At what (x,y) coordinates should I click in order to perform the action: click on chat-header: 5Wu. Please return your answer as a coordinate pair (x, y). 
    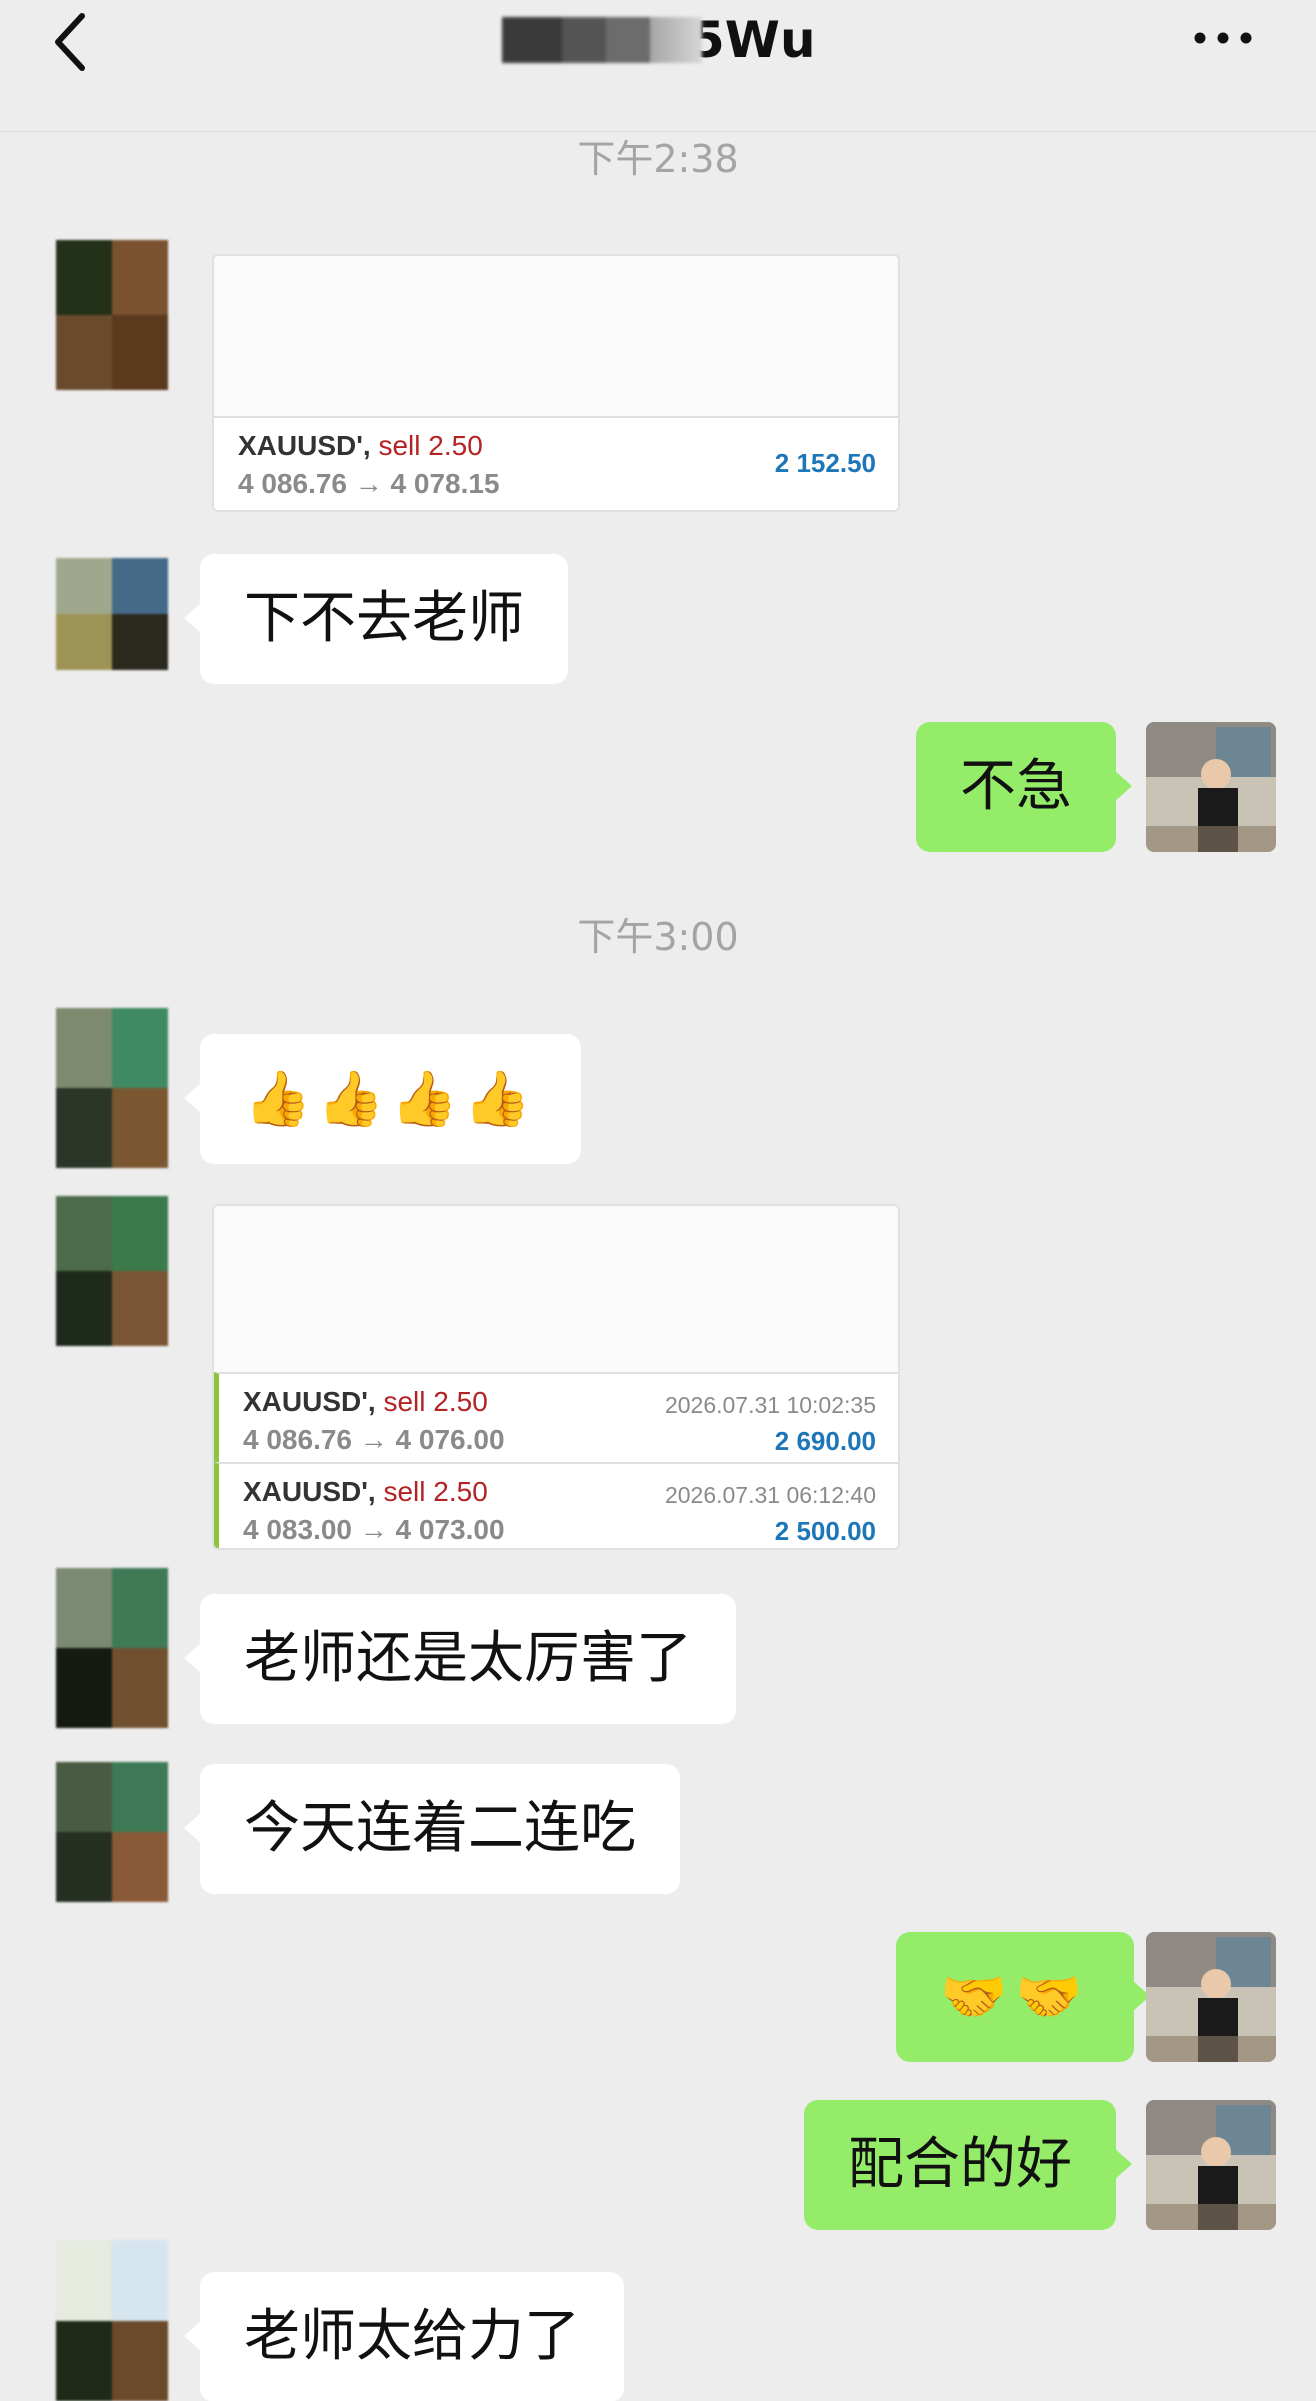
    Looking at the image, I should click on (658, 66).